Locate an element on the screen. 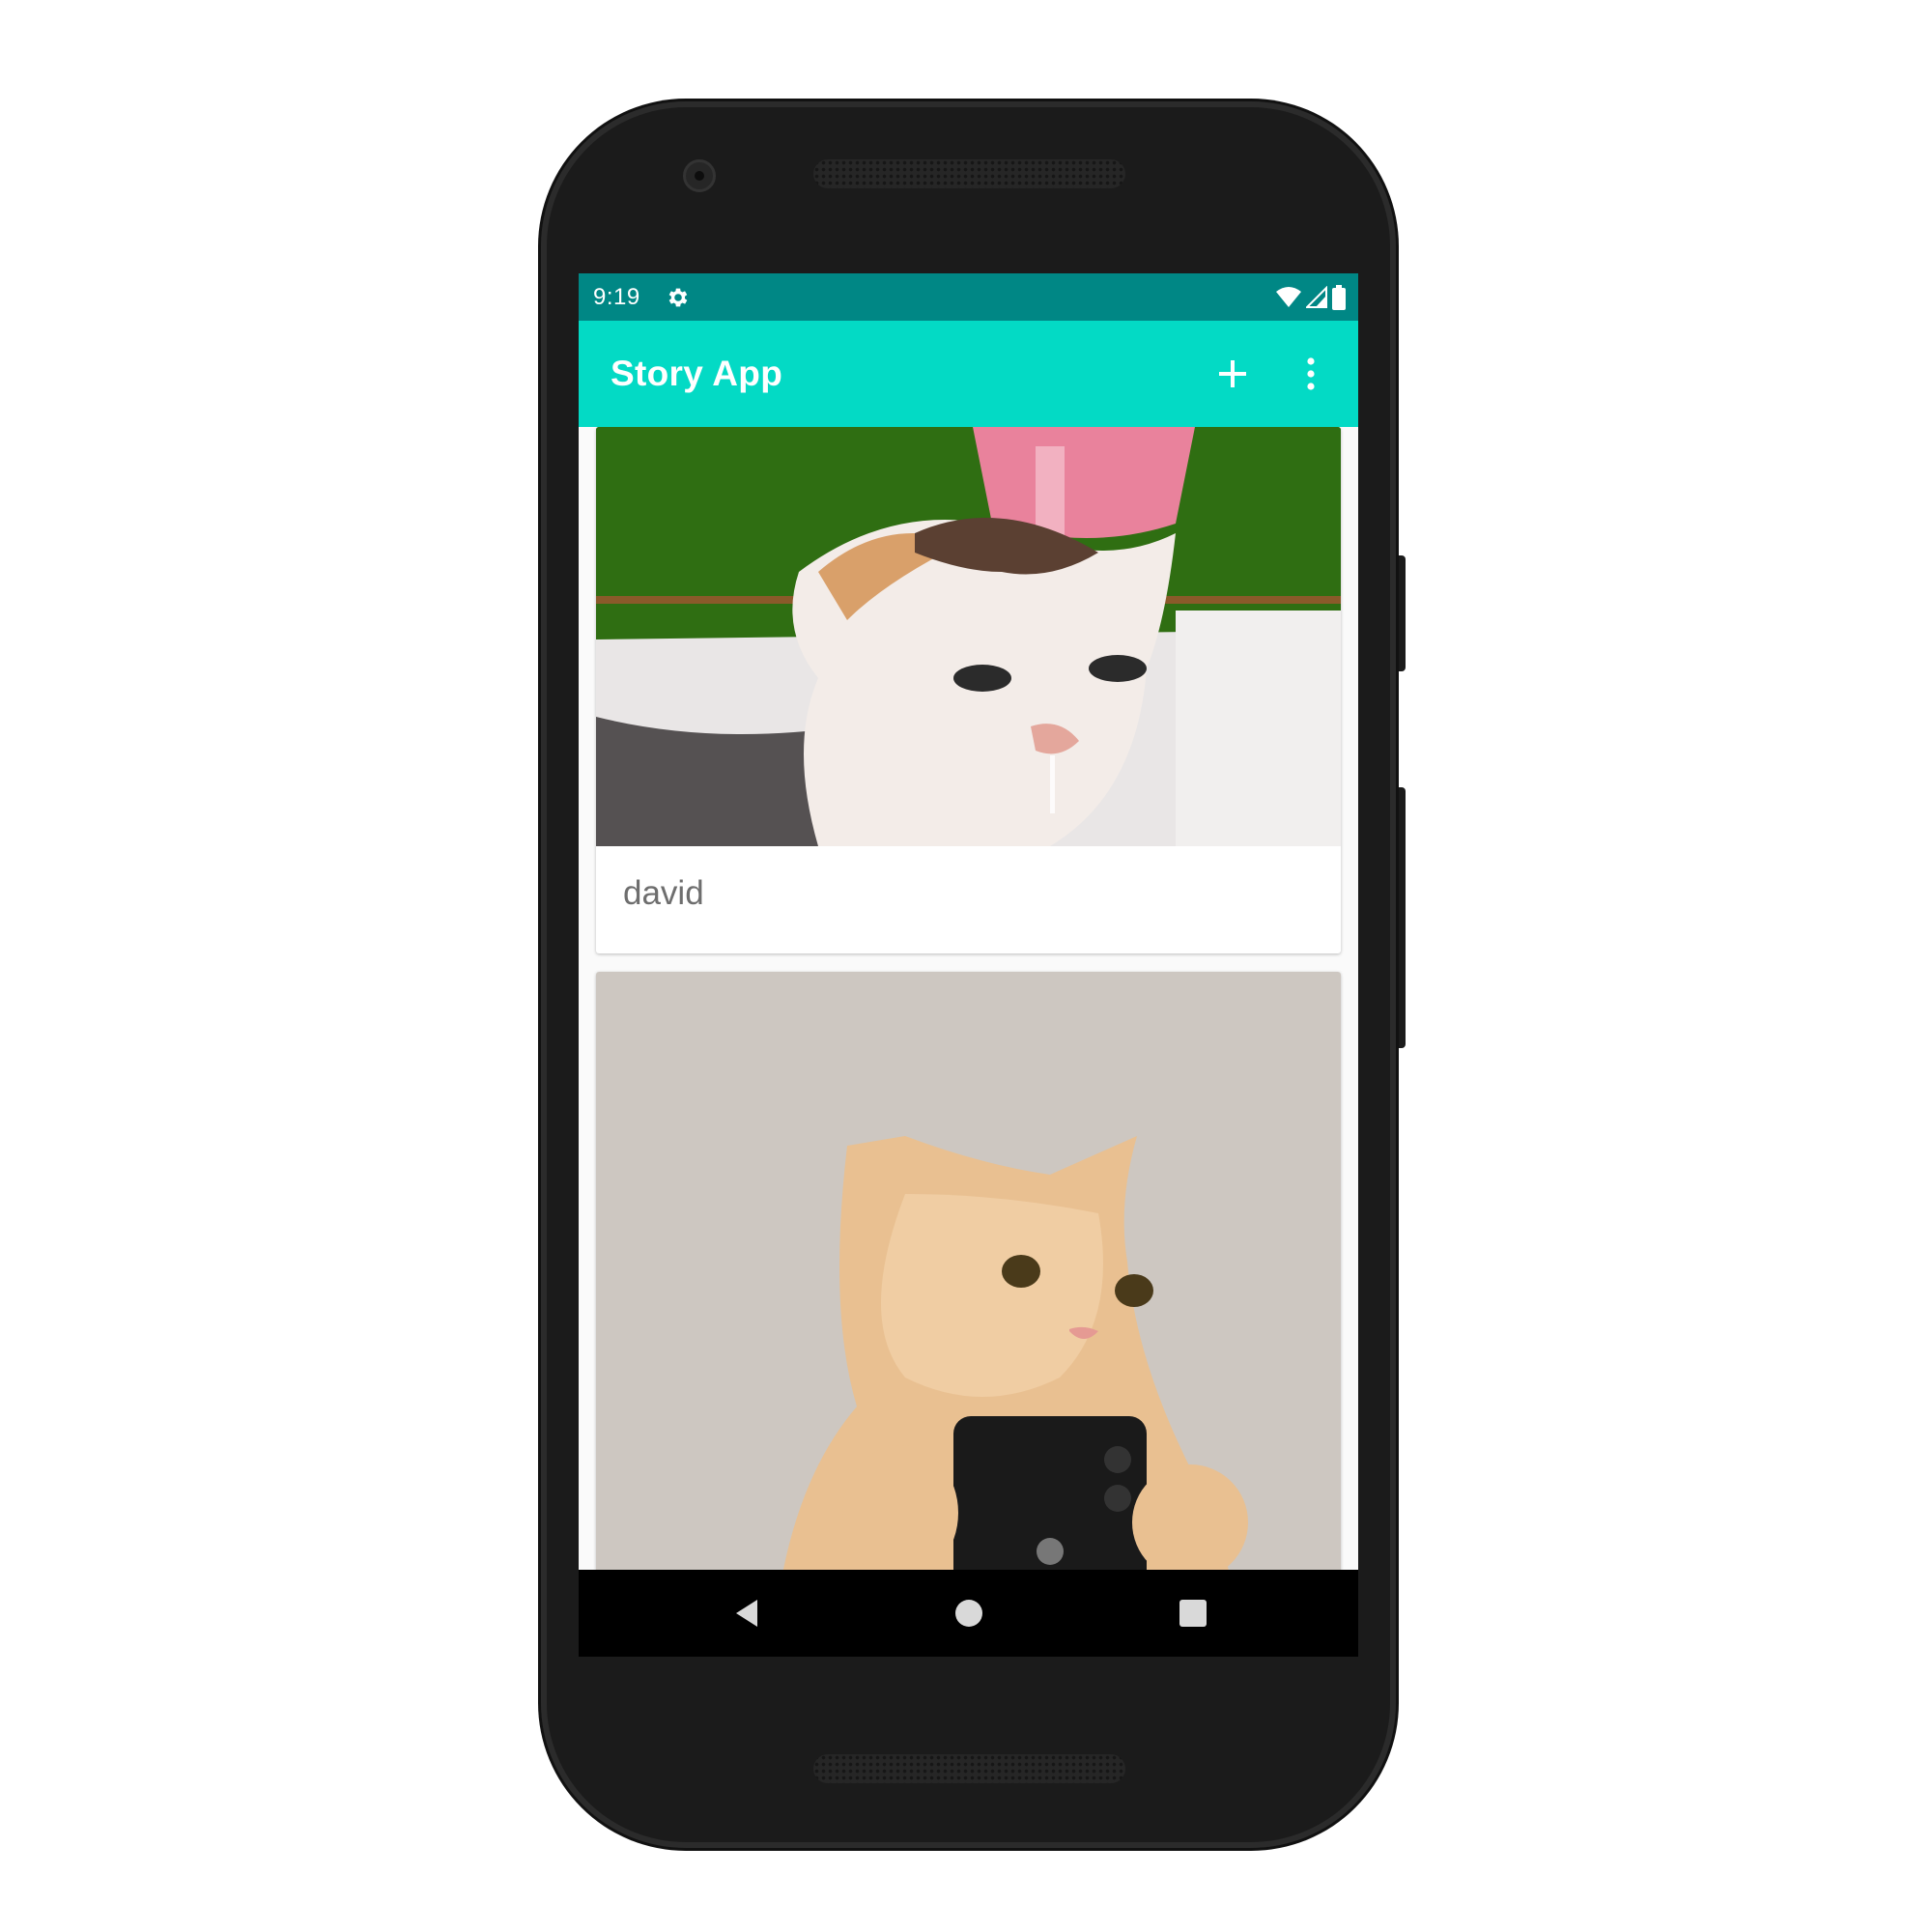 This screenshot has width=1932, height=1932. more-vert-icon is located at coordinates (1311, 373).